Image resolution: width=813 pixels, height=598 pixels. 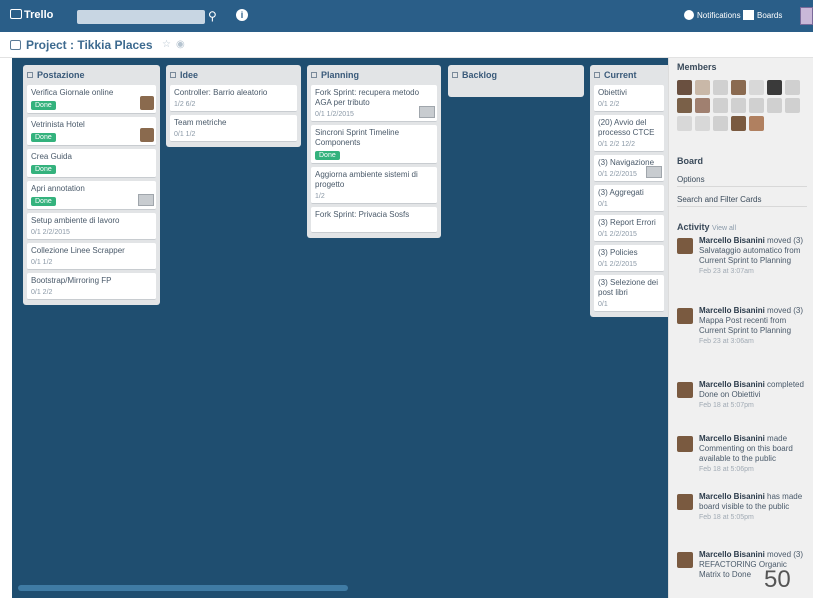 What do you see at coordinates (629, 98) in the screenshot?
I see `card: Obiettivi 0/1 2/2` at bounding box center [629, 98].